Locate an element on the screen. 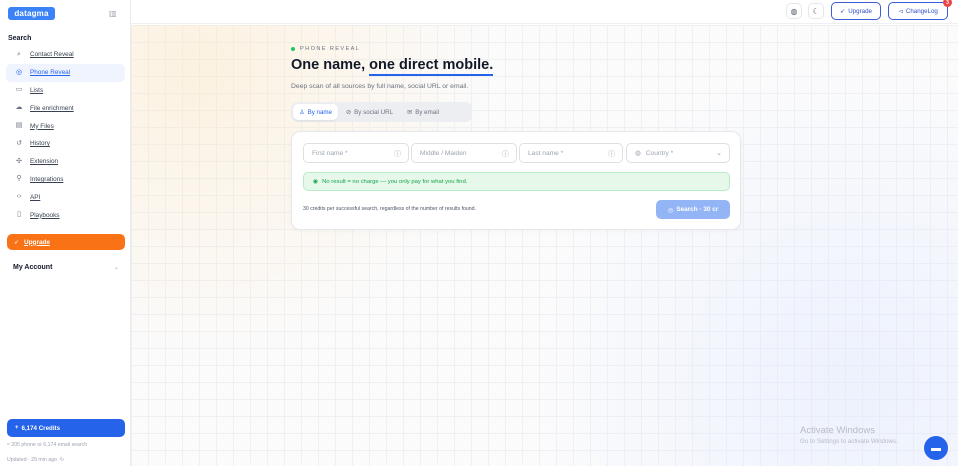 The width and height of the screenshot is (958, 466). last-name-placeholder: Last name * is located at coordinates (546, 153).